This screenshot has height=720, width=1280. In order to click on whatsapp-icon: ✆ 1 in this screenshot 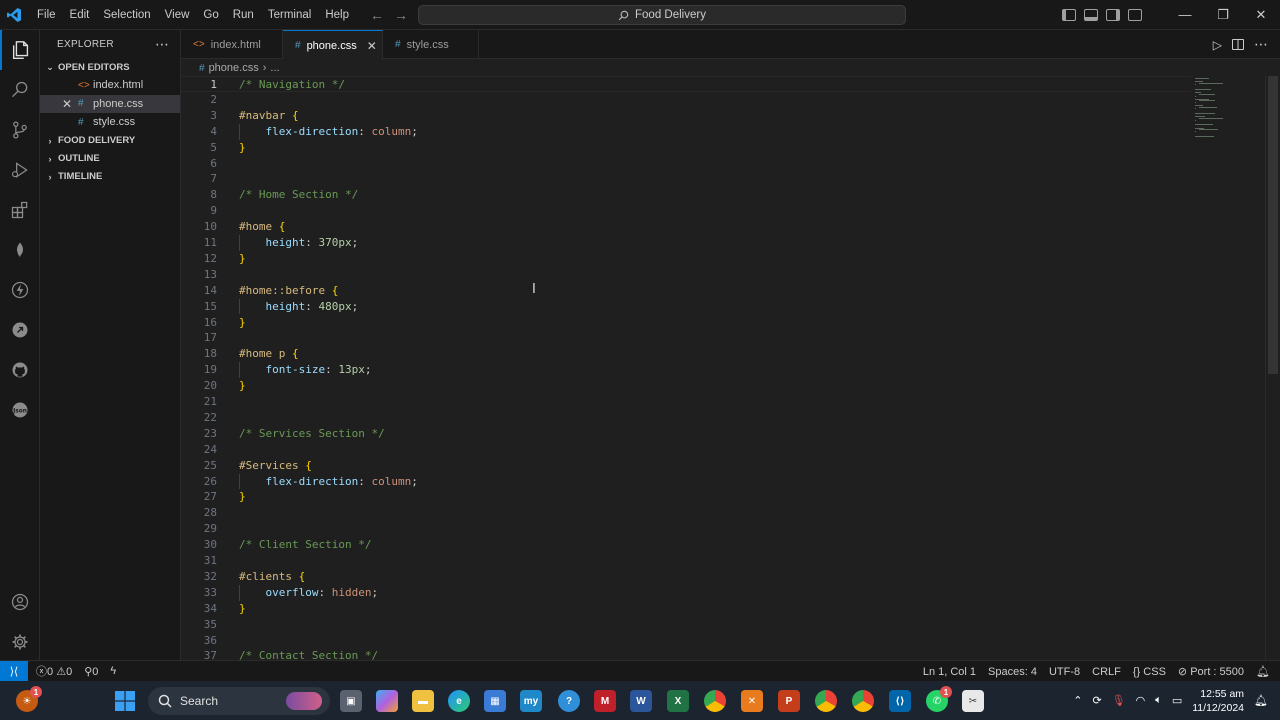, I will do `click(939, 699)`.